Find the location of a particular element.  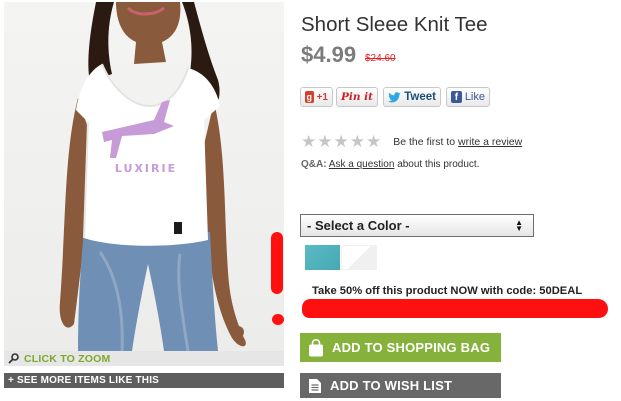

pin-it-button: Pin it is located at coordinates (357, 97).